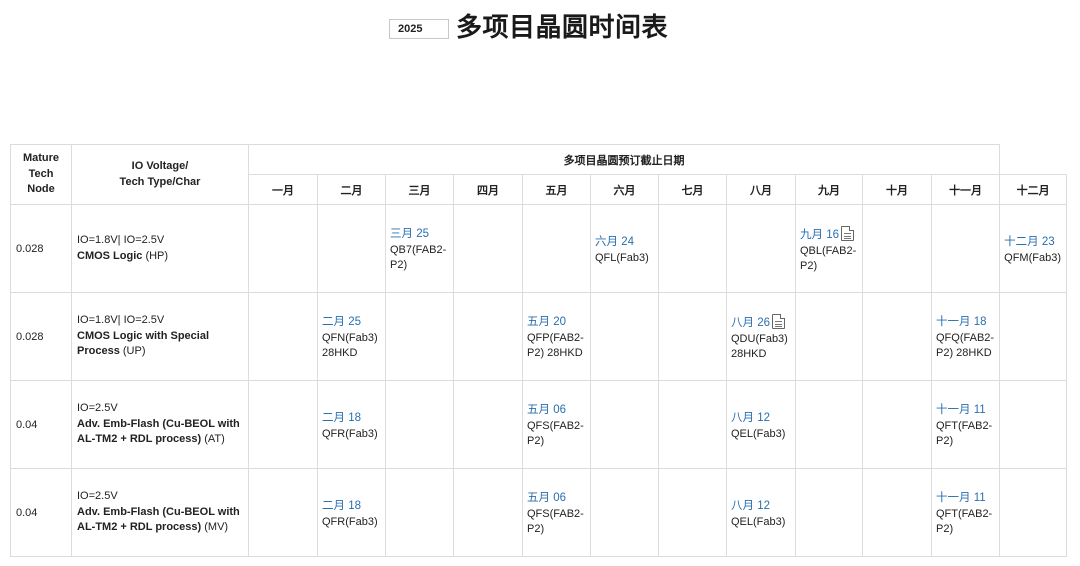 This screenshot has height=566, width=1080. What do you see at coordinates (555, 345) in the screenshot?
I see `shuttle-code: QFP(FAB2-P2) 28HKD` at bounding box center [555, 345].